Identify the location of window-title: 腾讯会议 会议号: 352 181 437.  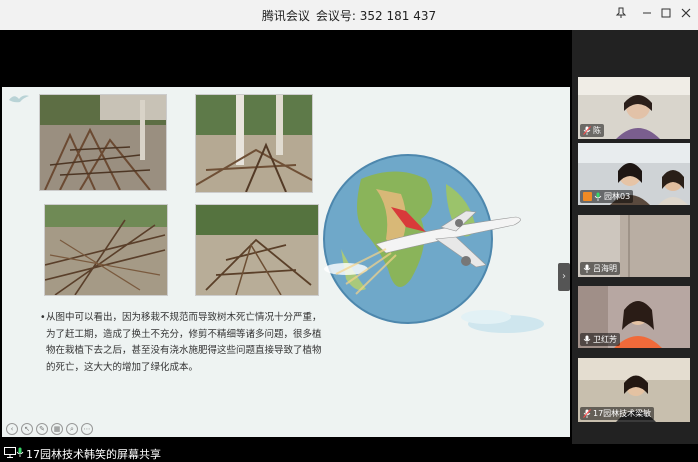
(349, 15).